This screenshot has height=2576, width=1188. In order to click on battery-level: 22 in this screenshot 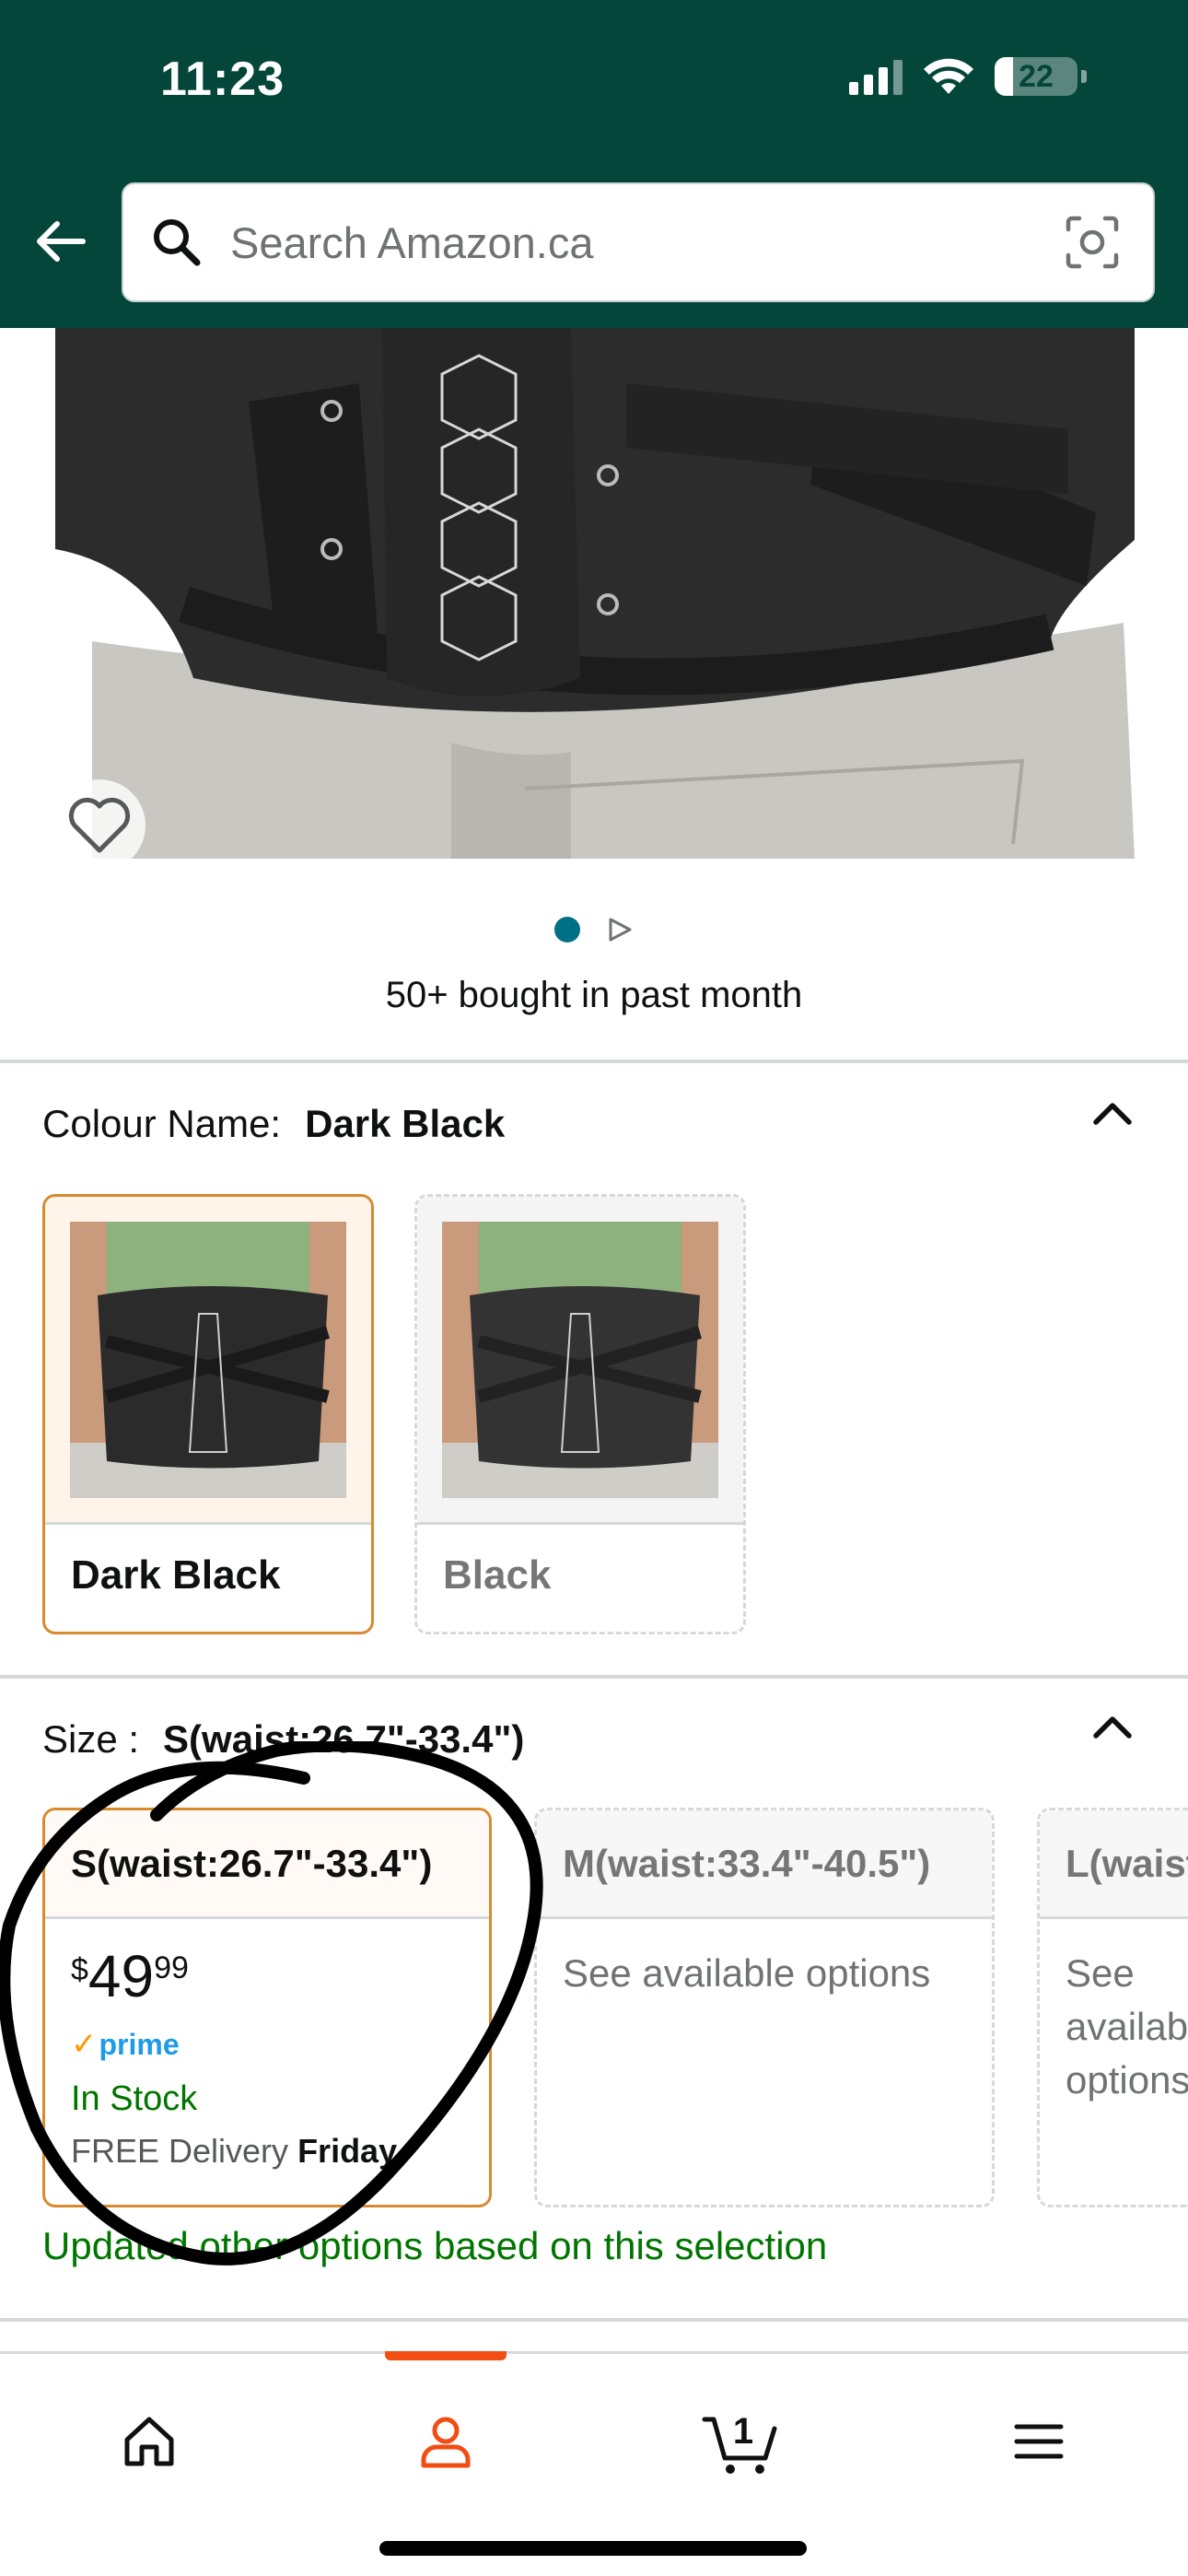, I will do `click(1036, 76)`.